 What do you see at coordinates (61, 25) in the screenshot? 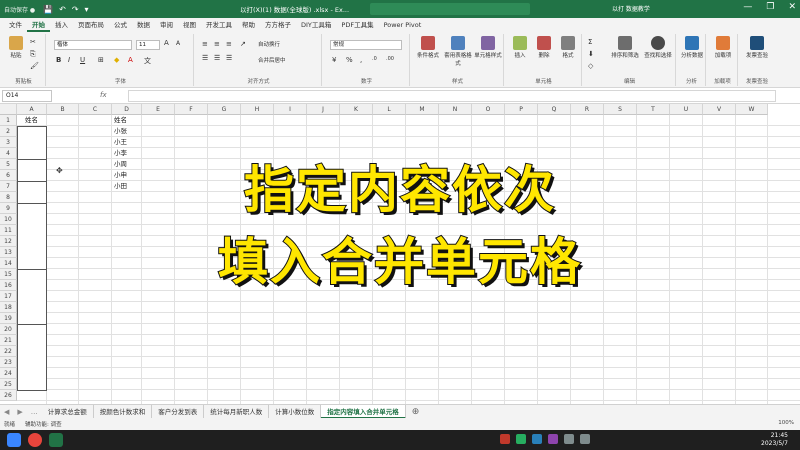
I see `tab-insert: 插入` at bounding box center [61, 25].